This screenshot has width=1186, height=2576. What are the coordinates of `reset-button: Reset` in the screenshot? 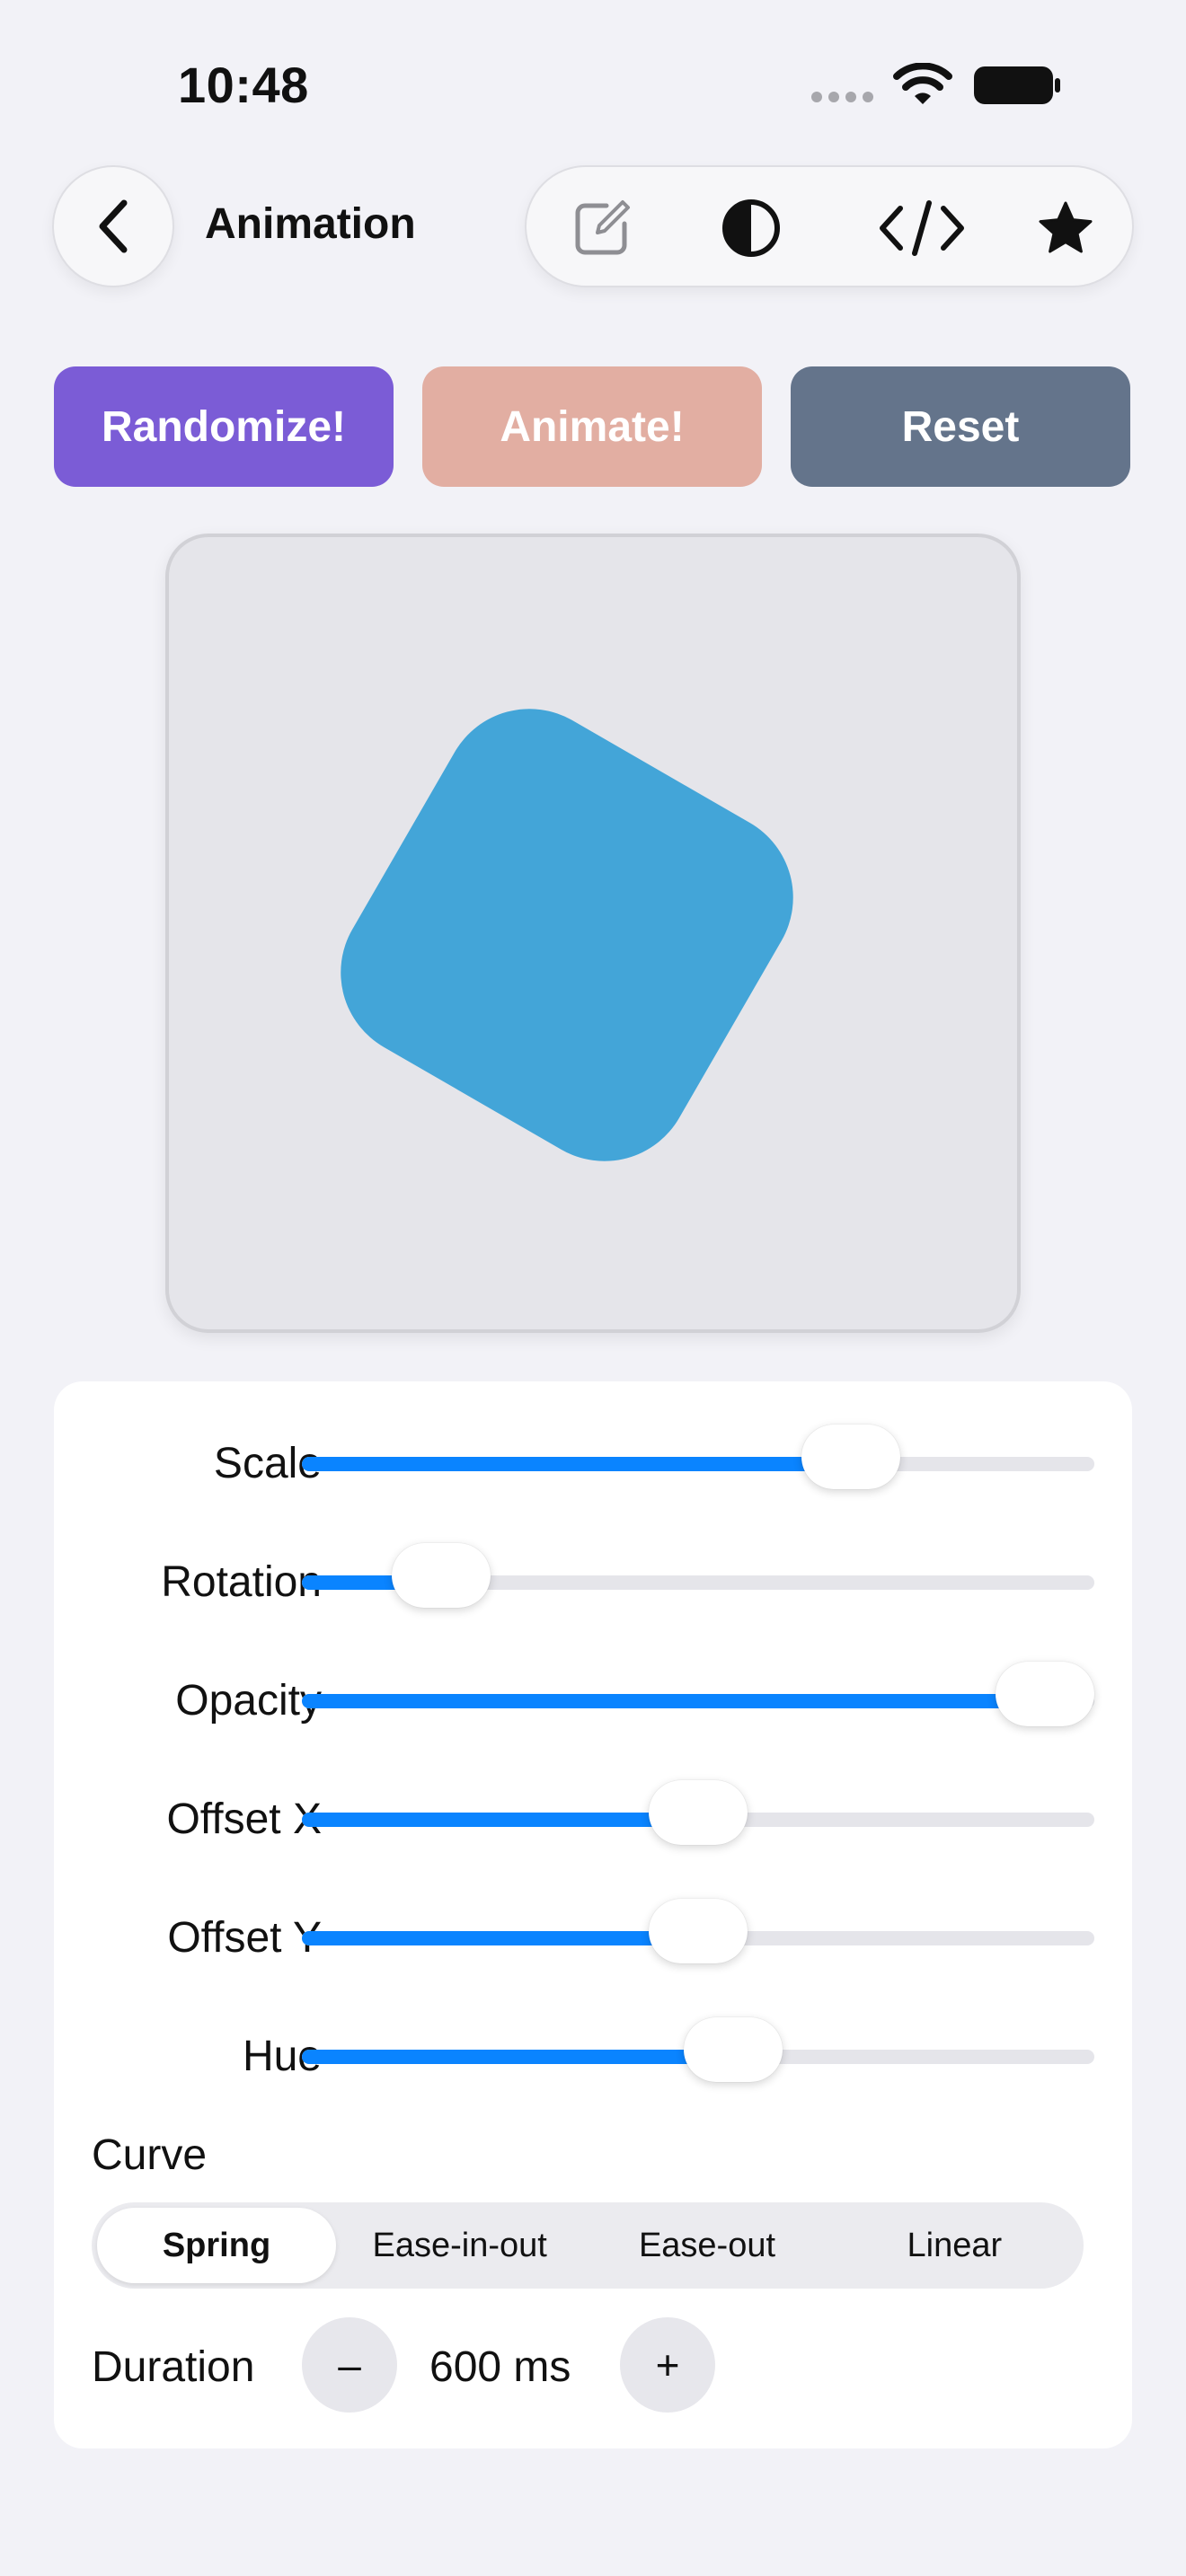 It's located at (960, 426).